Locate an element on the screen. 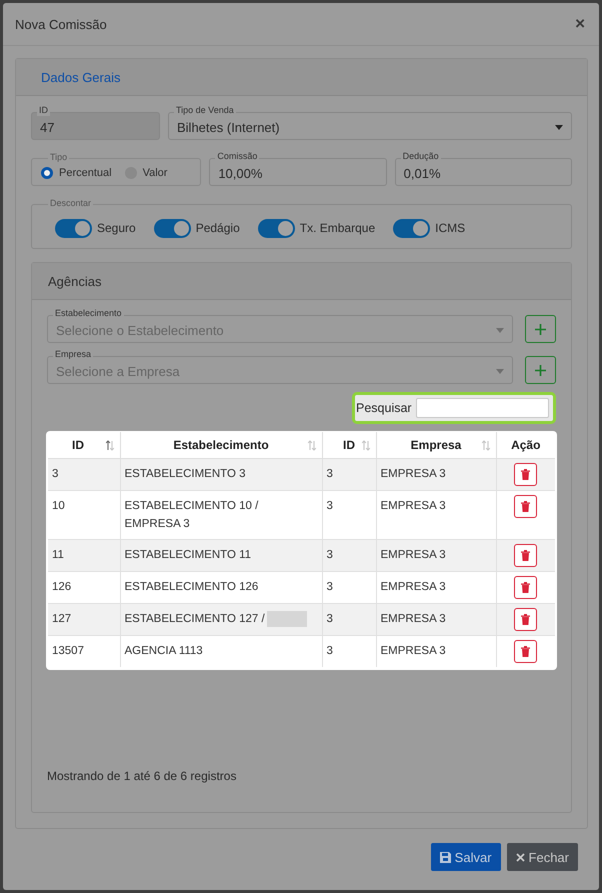 The height and width of the screenshot is (893, 602). field-label: ID is located at coordinates (43, 110).